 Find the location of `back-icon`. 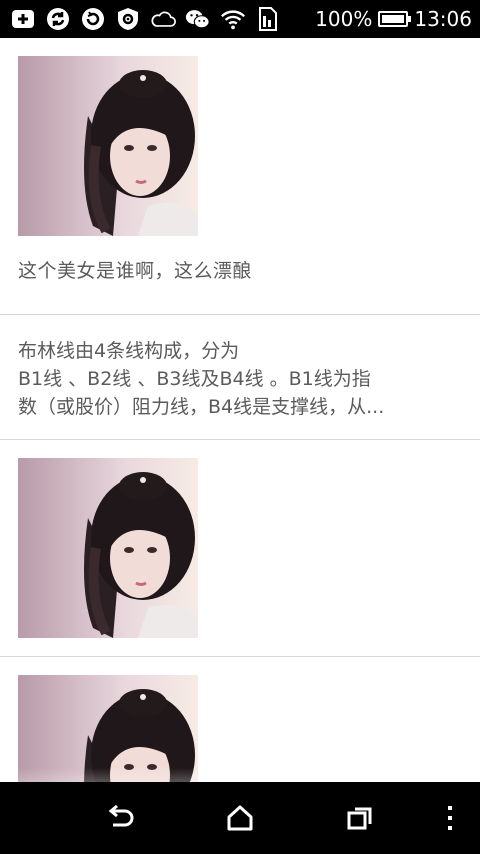

back-icon is located at coordinates (121, 816).